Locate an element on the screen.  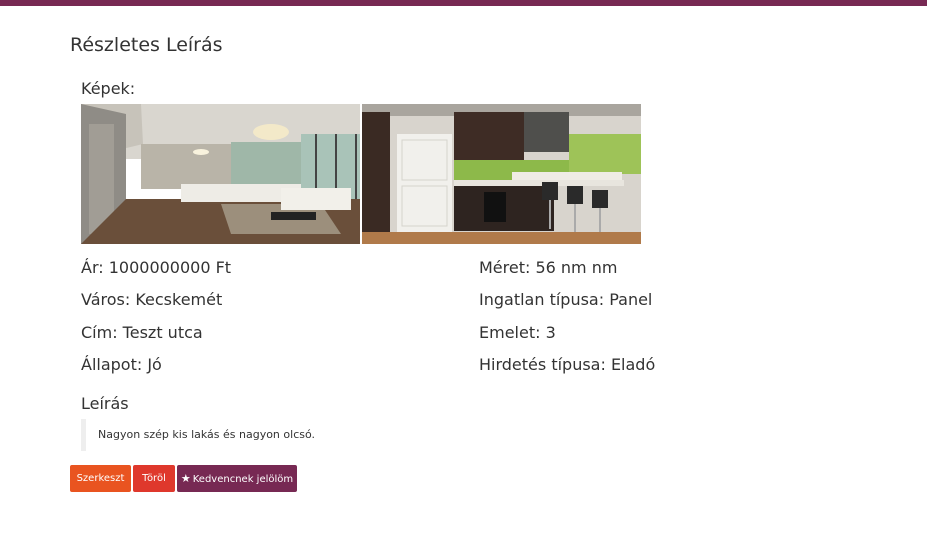
edit-button-label: Szerkeszt is located at coordinates (100, 478).